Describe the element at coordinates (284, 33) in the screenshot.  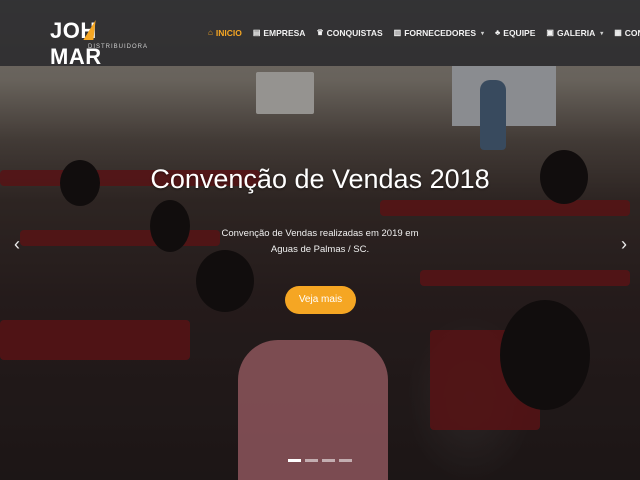
I see `nav-item-label: EMPRESA` at that location.